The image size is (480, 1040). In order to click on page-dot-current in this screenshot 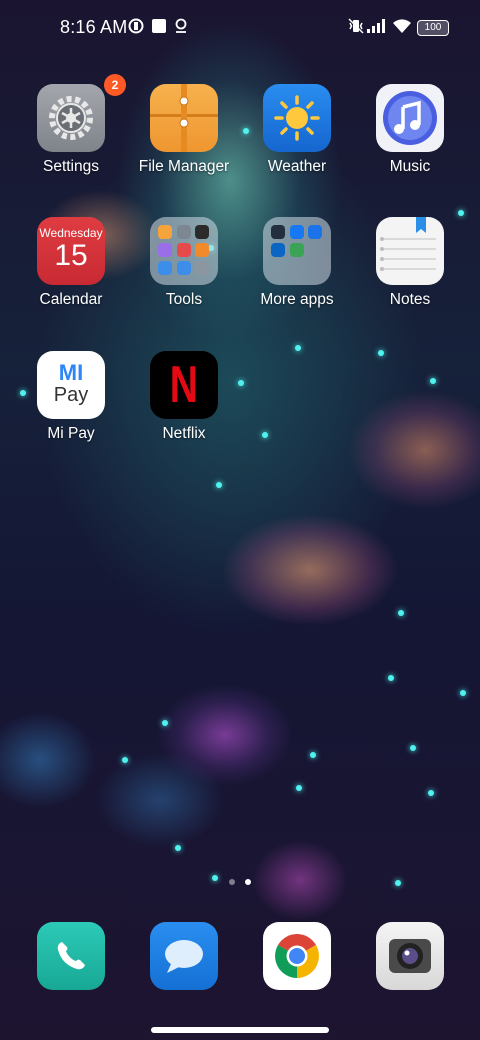, I will do `click(248, 882)`.